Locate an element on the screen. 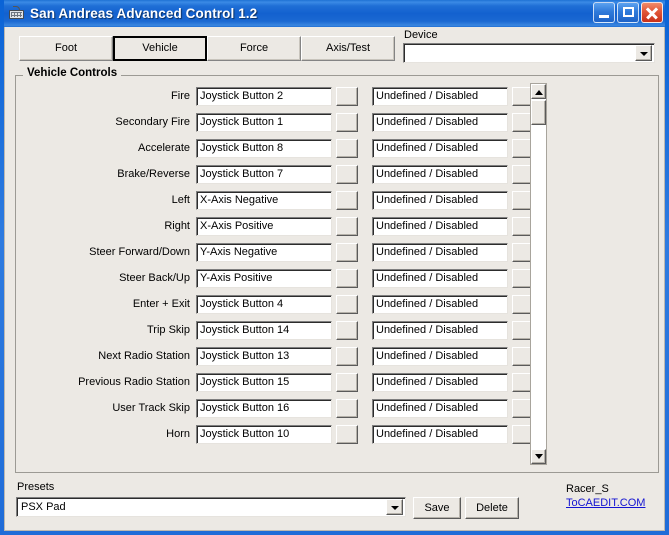  maximize-icon is located at coordinates (628, 12).